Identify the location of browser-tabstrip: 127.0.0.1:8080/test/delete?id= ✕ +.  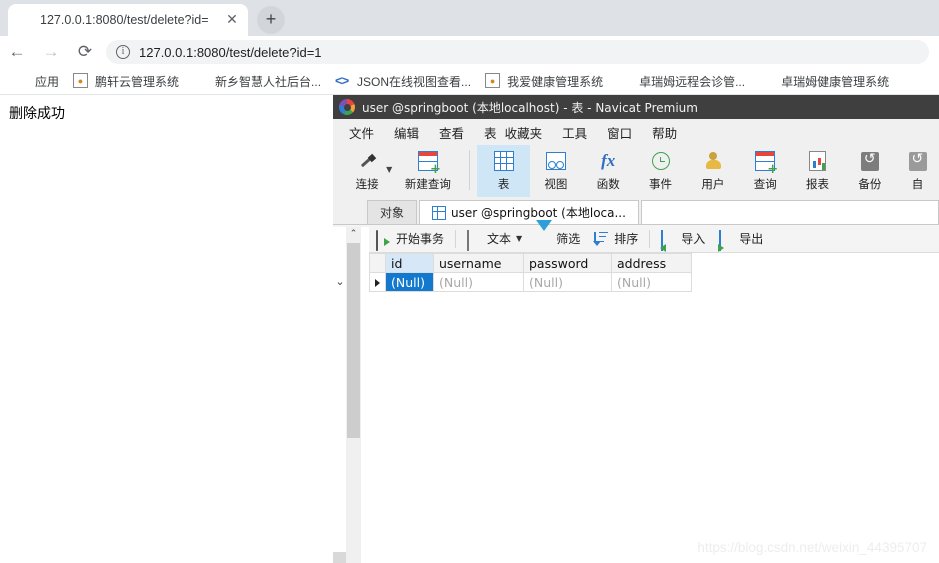
(469, 18).